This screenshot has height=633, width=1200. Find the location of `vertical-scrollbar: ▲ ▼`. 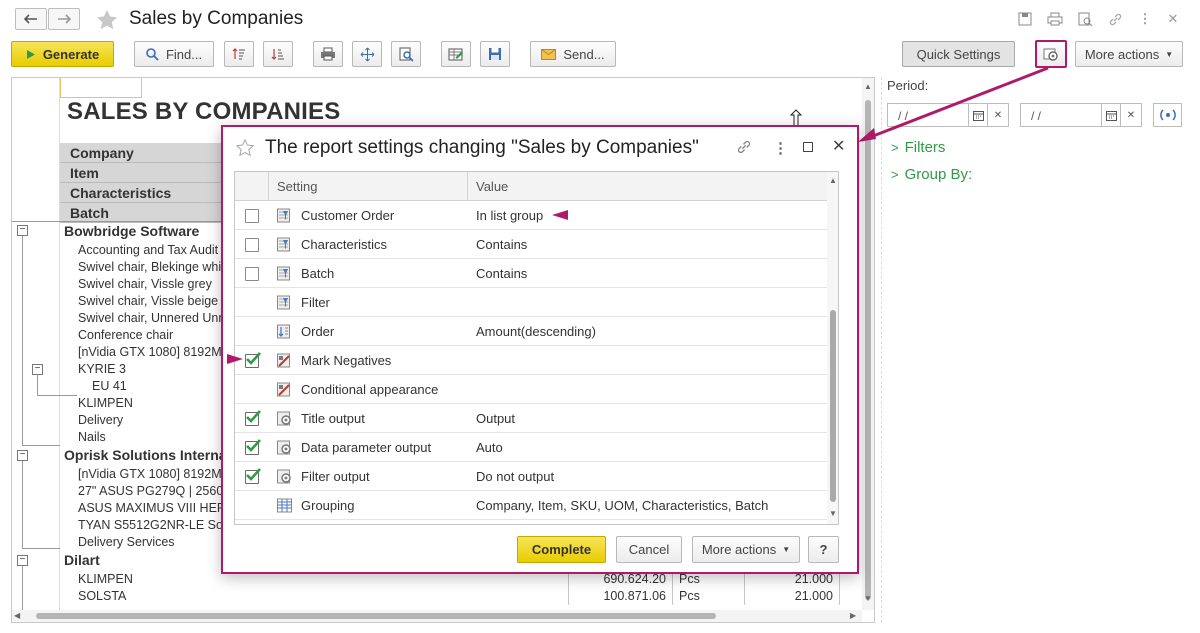

vertical-scrollbar: ▲ ▼ is located at coordinates (868, 344).